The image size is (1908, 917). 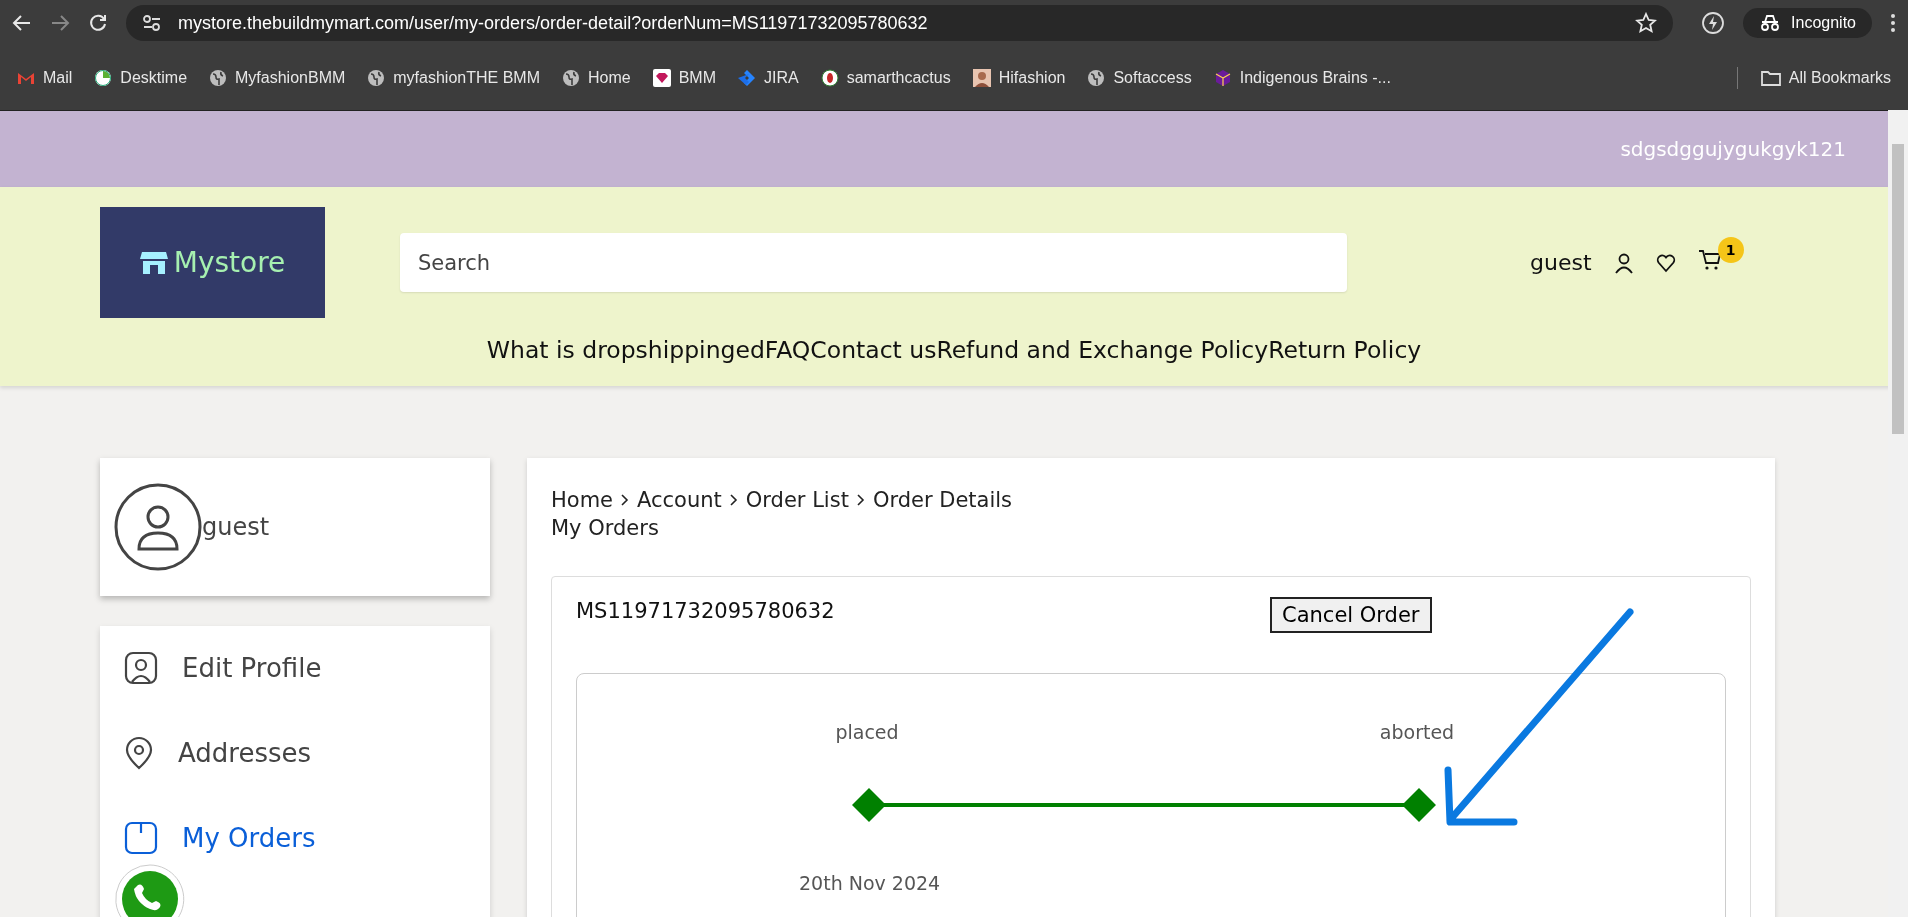 I want to click on profile-name: guest, so click(x=236, y=527).